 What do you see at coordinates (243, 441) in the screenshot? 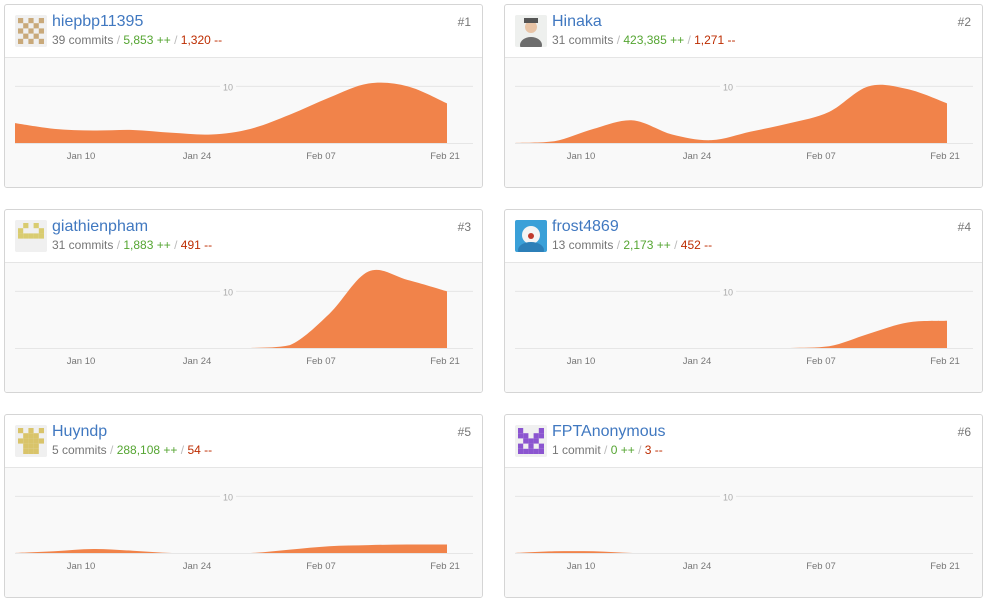
I see `contributor-header: Huyndp 5 commits / 288,108 ++ / 54 -- #5` at bounding box center [243, 441].